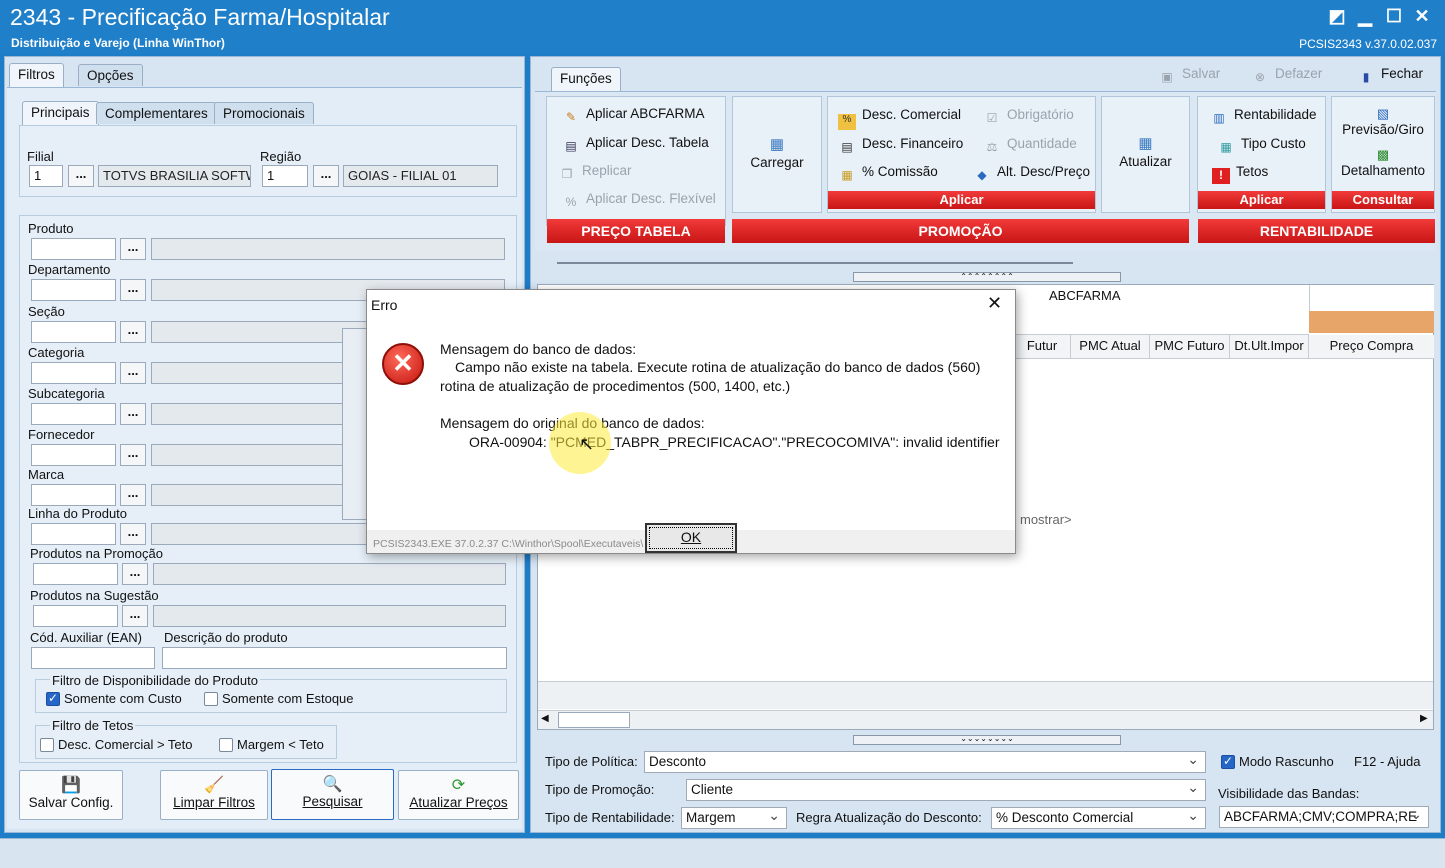  What do you see at coordinates (925, 762) in the screenshot?
I see `tipo-politica-select: Desconto` at bounding box center [925, 762].